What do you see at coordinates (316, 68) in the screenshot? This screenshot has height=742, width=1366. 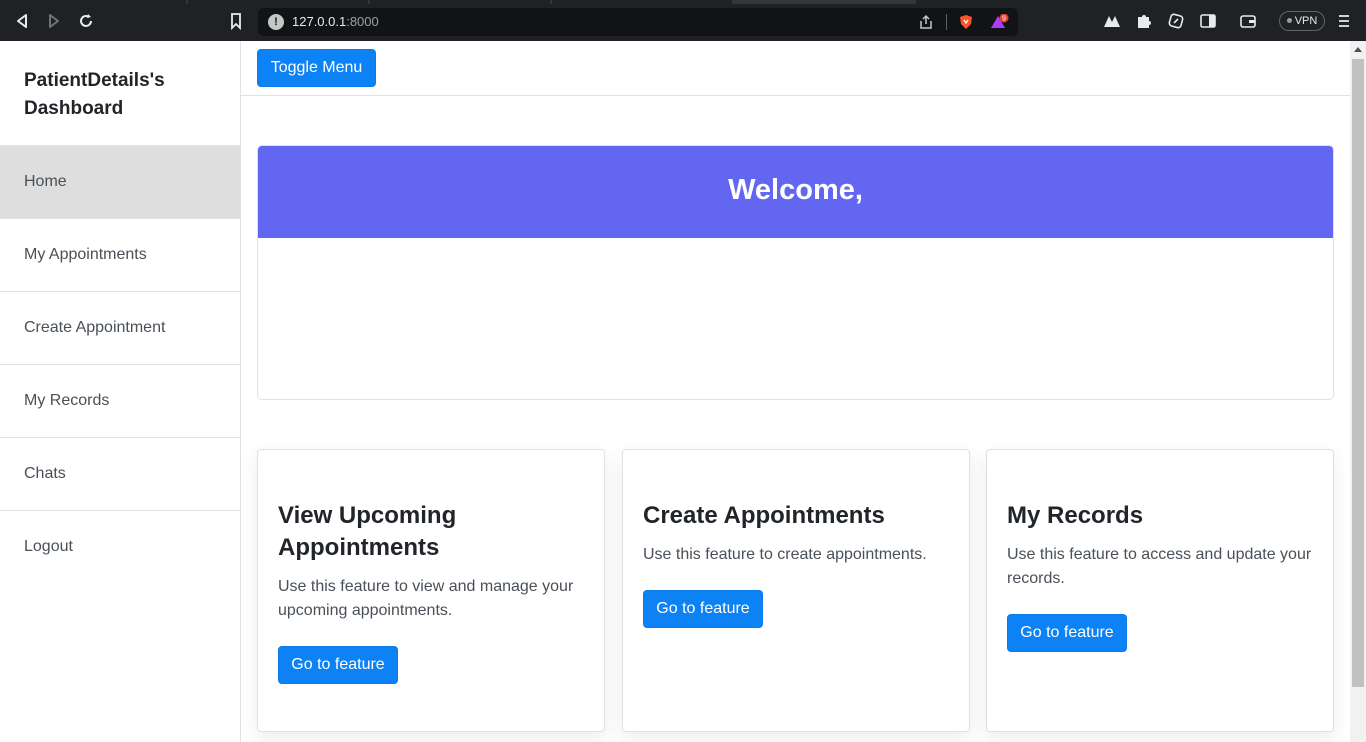 I see `toggle-menu-button: Toggle Menu` at bounding box center [316, 68].